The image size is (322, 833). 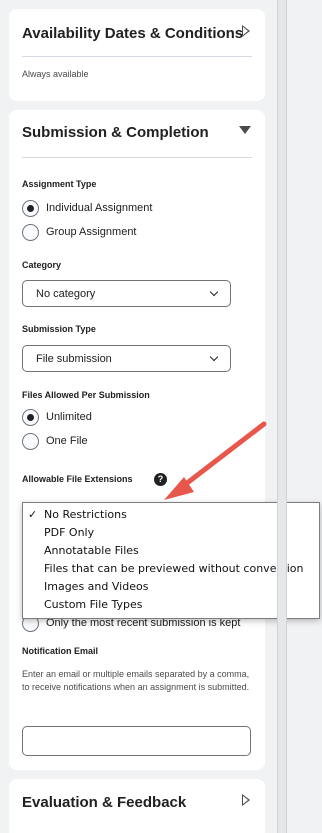 What do you see at coordinates (126, 293) in the screenshot?
I see `category-select: No category` at bounding box center [126, 293].